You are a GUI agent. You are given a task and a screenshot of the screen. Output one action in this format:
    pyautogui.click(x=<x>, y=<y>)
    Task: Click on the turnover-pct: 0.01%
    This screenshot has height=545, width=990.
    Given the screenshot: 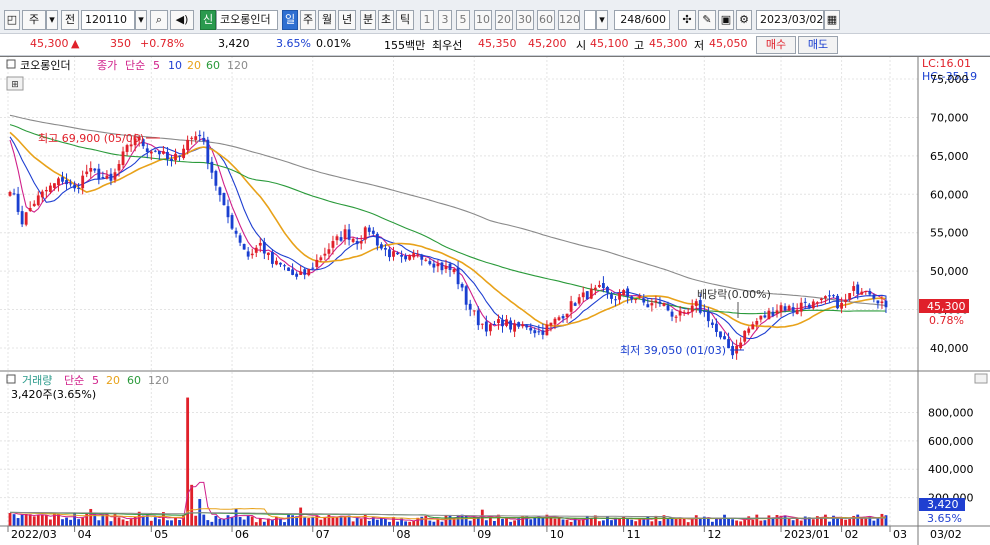 What is the action you would take?
    pyautogui.click(x=333, y=43)
    